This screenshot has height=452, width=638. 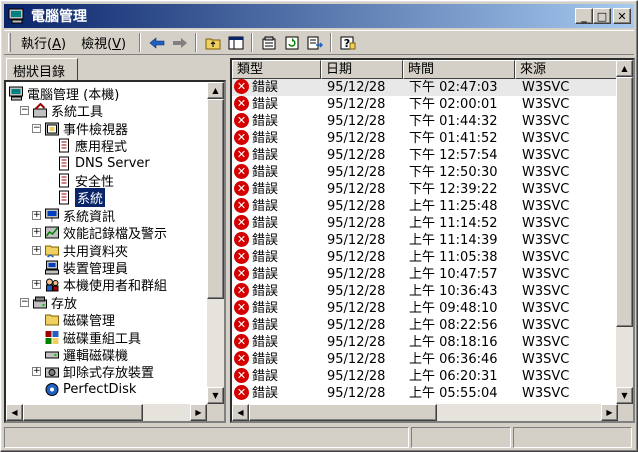 I want to click on tree-item-label: 存放, so click(x=64, y=304).